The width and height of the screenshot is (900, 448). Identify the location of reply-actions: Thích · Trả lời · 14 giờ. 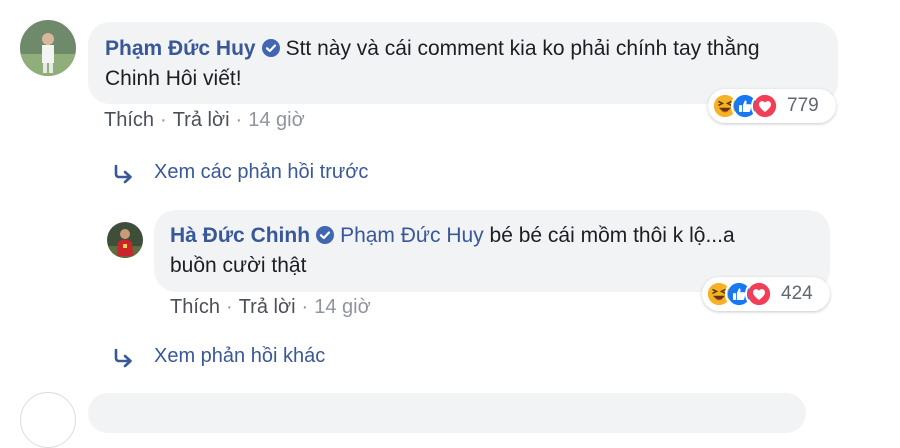
(270, 307).